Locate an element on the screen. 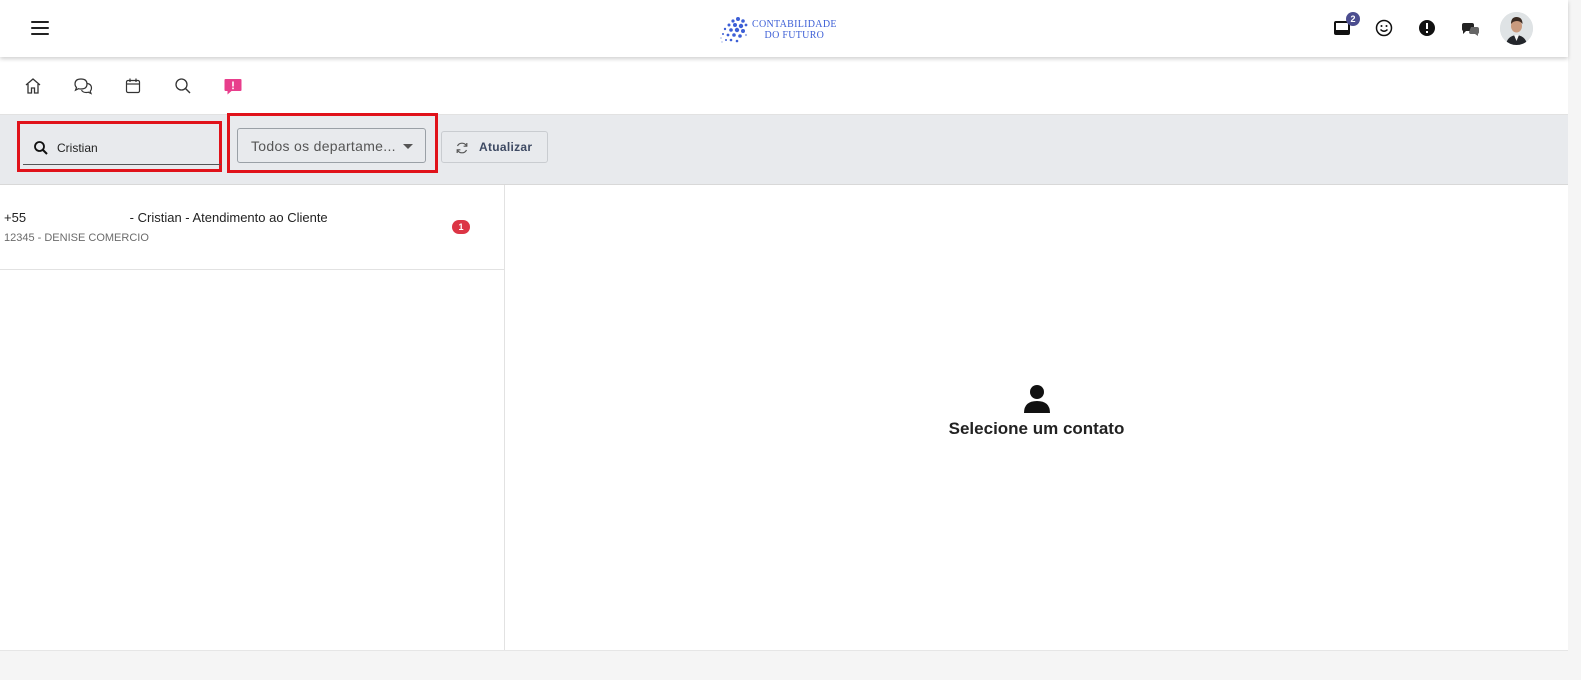 The height and width of the screenshot is (680, 1581). company-logo: CONTABILIDADE DO FUTURO is located at coordinates (778, 30).